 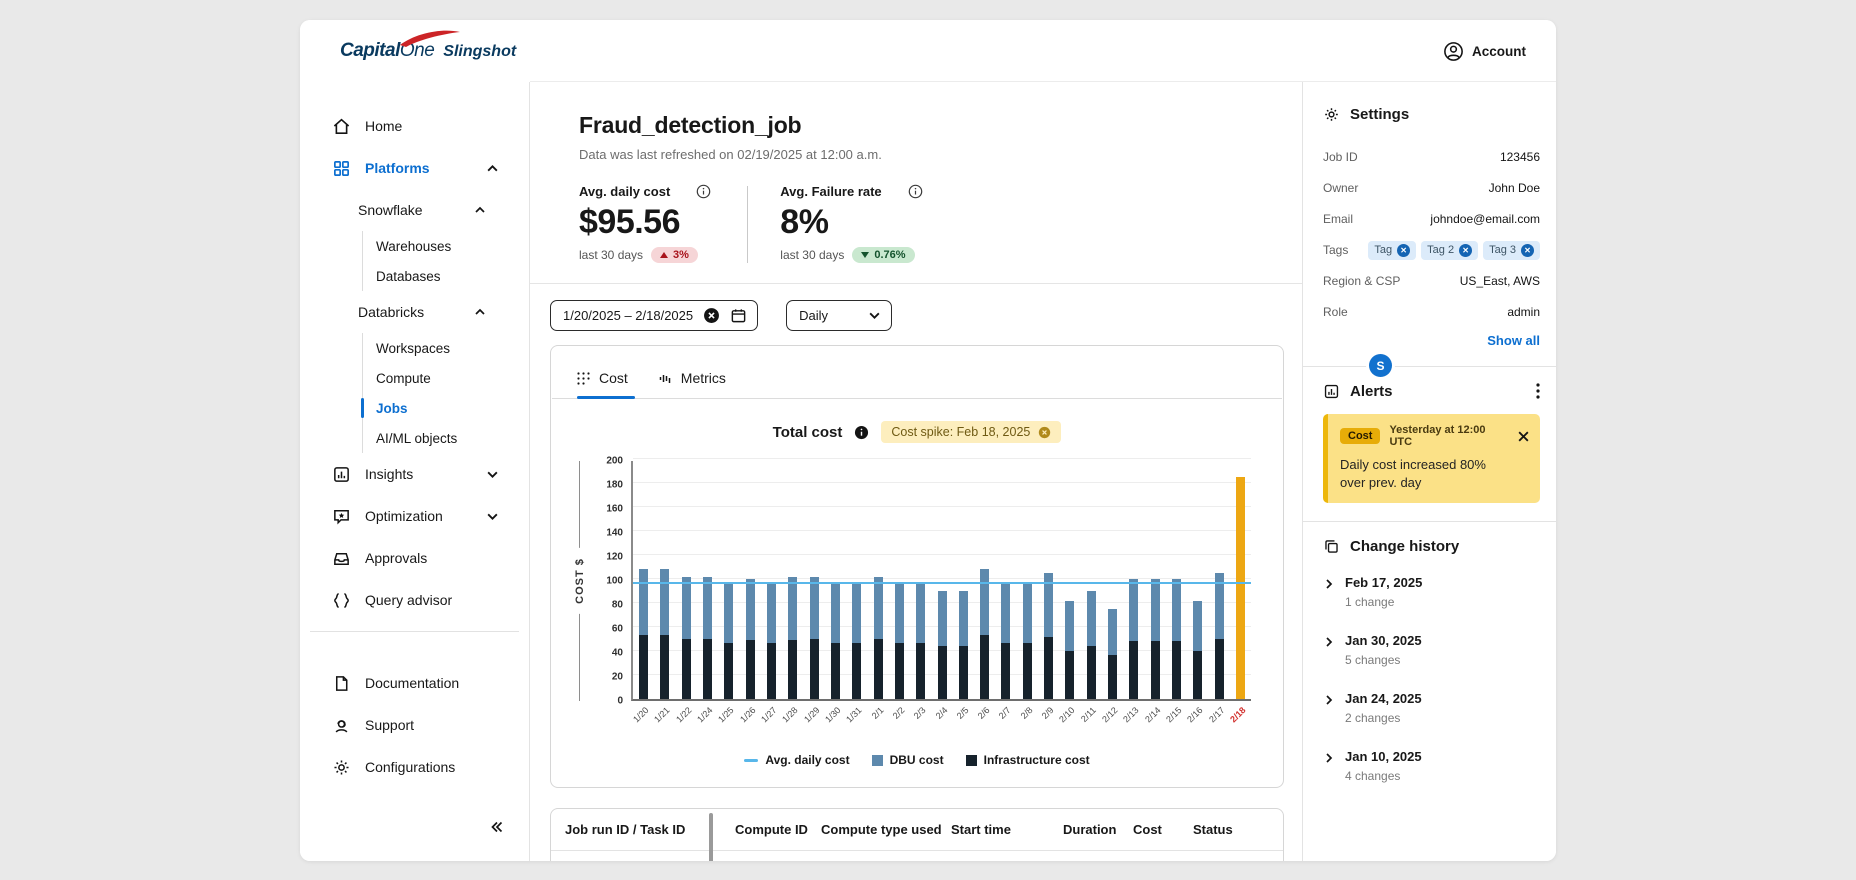 I want to click on tag-chip: Tag ✕, so click(x=1392, y=250).